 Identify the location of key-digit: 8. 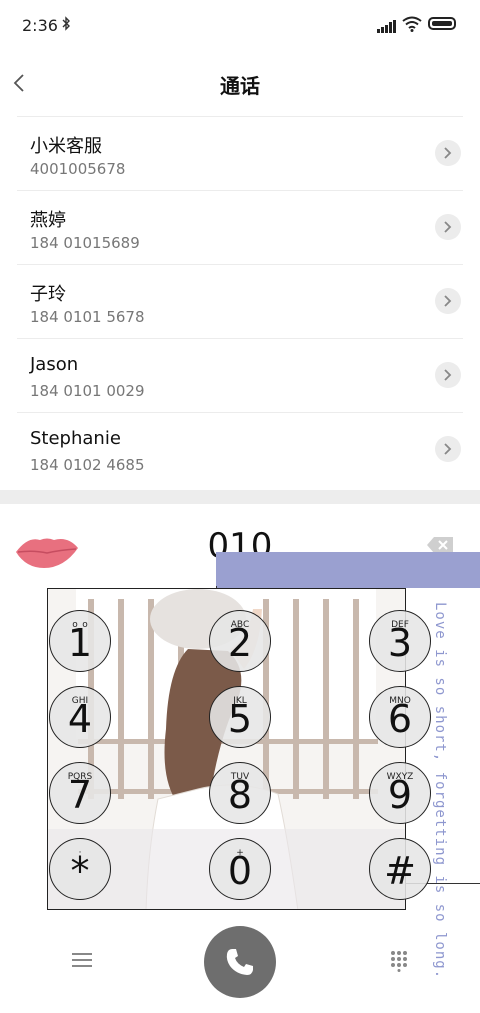
(240, 795).